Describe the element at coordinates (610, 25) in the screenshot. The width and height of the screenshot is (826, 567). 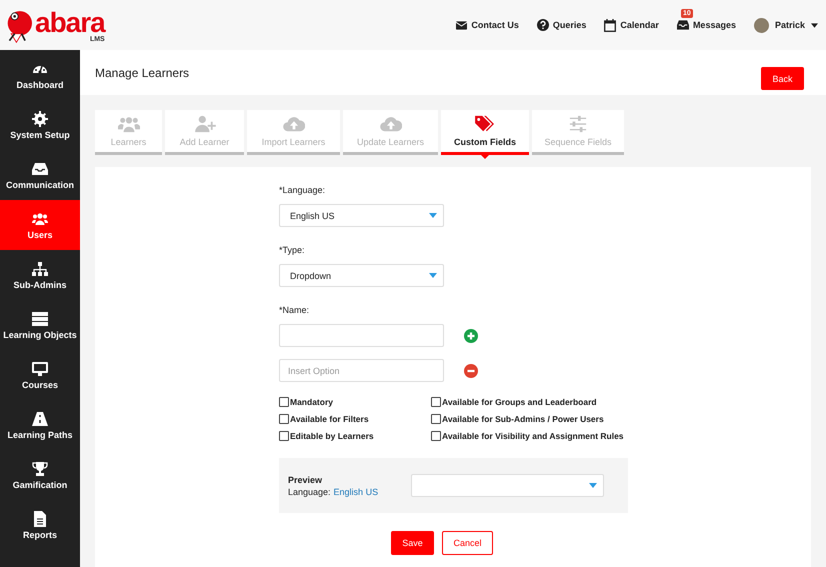
I see `calendar-icon` at that location.